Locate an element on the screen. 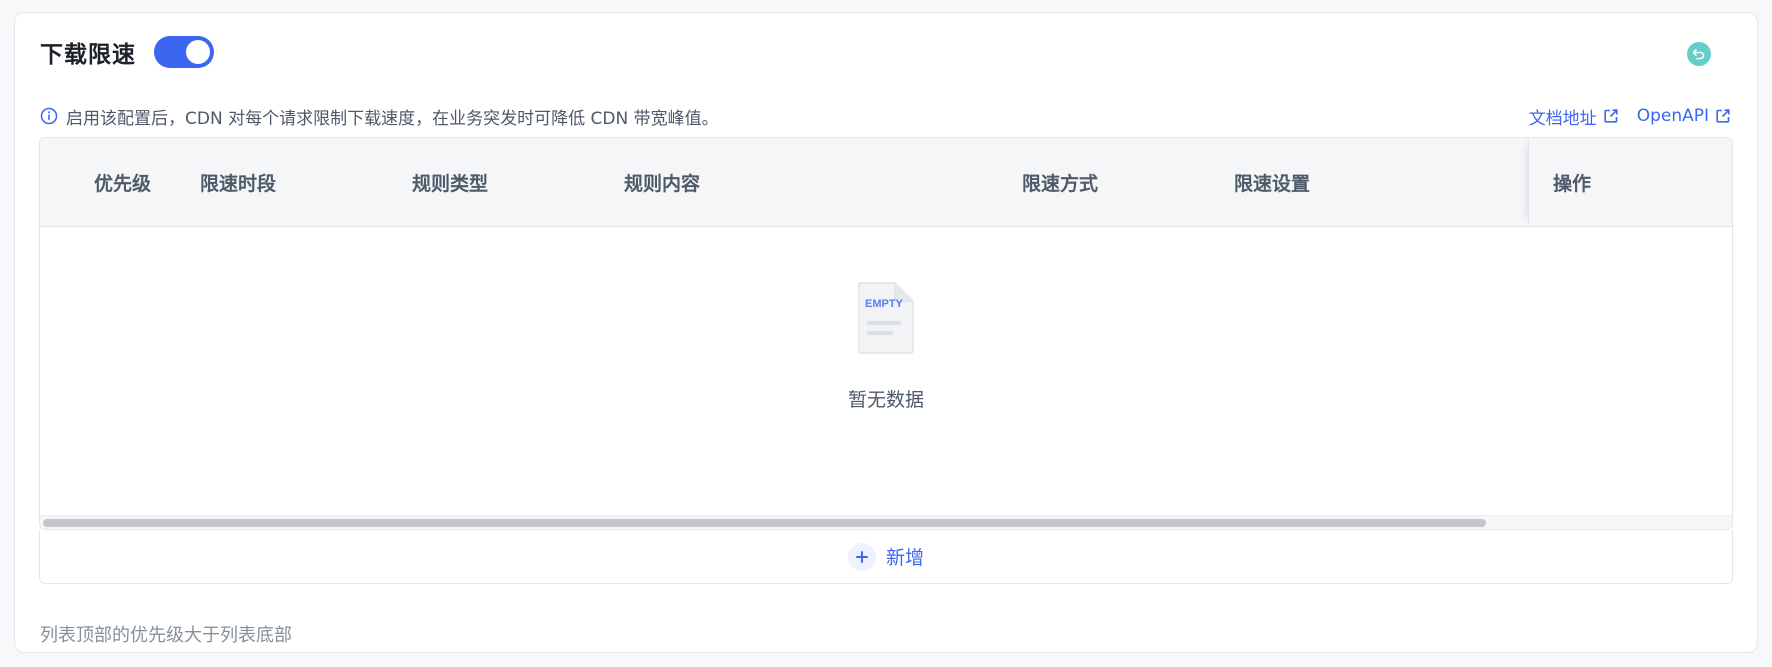 The width and height of the screenshot is (1772, 667). scrollbar-thumb is located at coordinates (764, 523).